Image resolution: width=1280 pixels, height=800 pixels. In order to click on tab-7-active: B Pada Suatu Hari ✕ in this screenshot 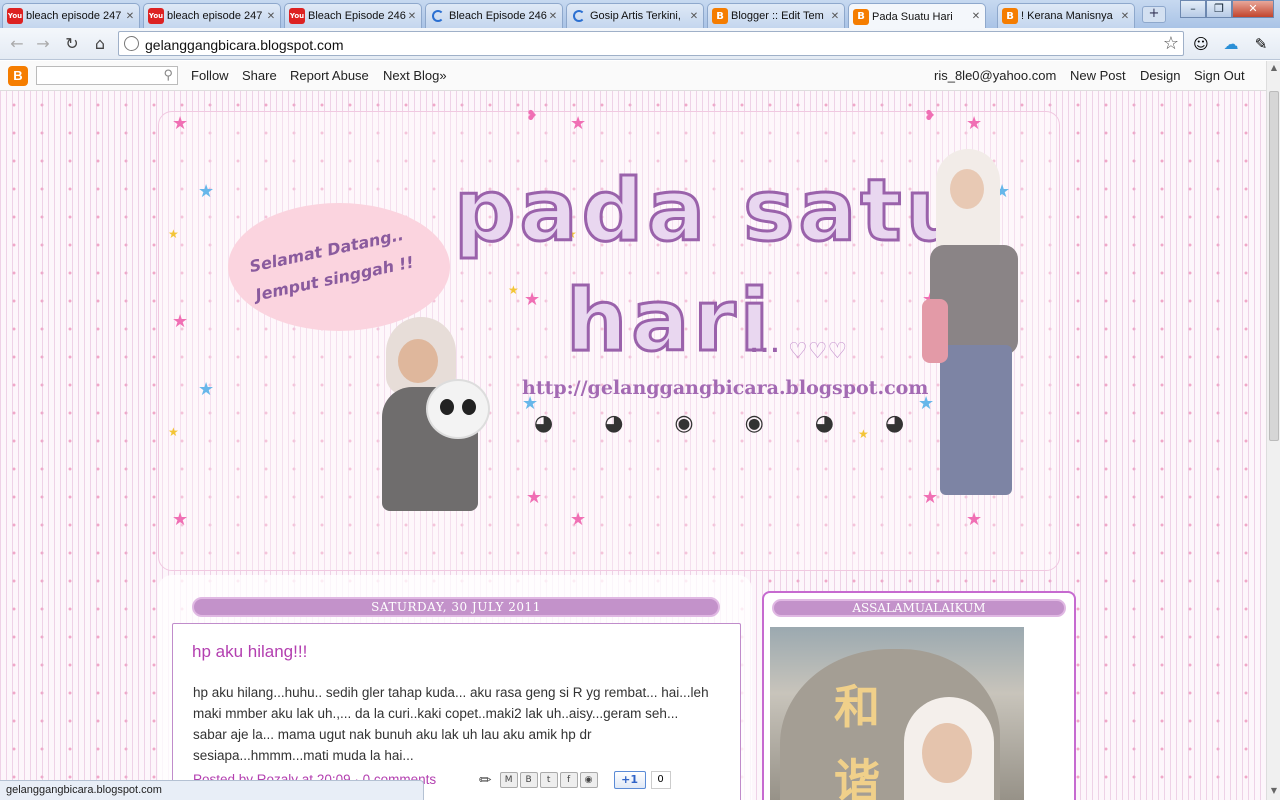, I will do `click(917, 16)`.